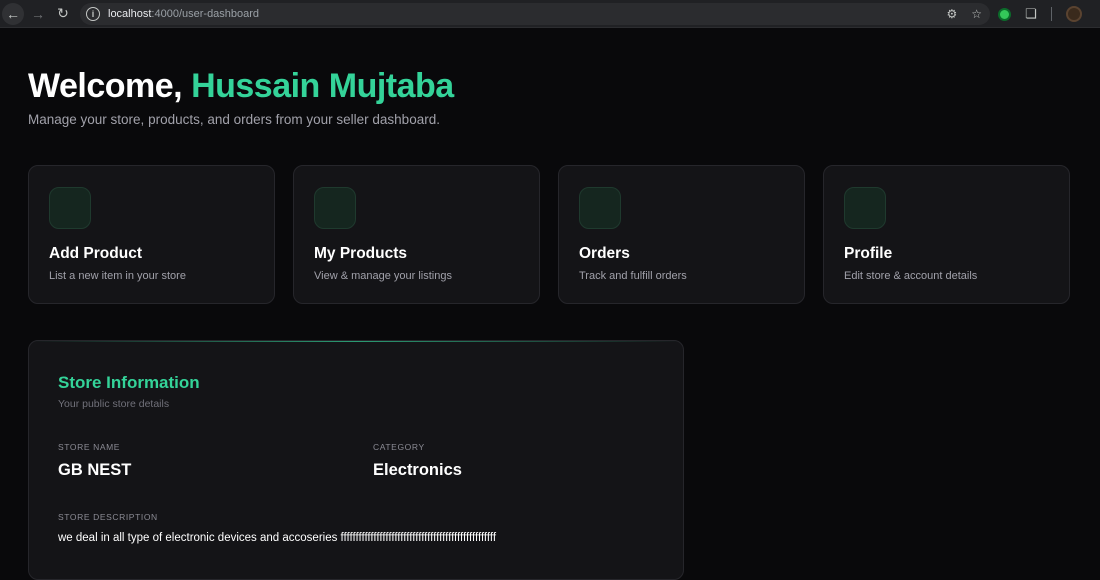  Describe the element at coordinates (89, 447) in the screenshot. I see `store-name-label: STORE NAME` at that location.